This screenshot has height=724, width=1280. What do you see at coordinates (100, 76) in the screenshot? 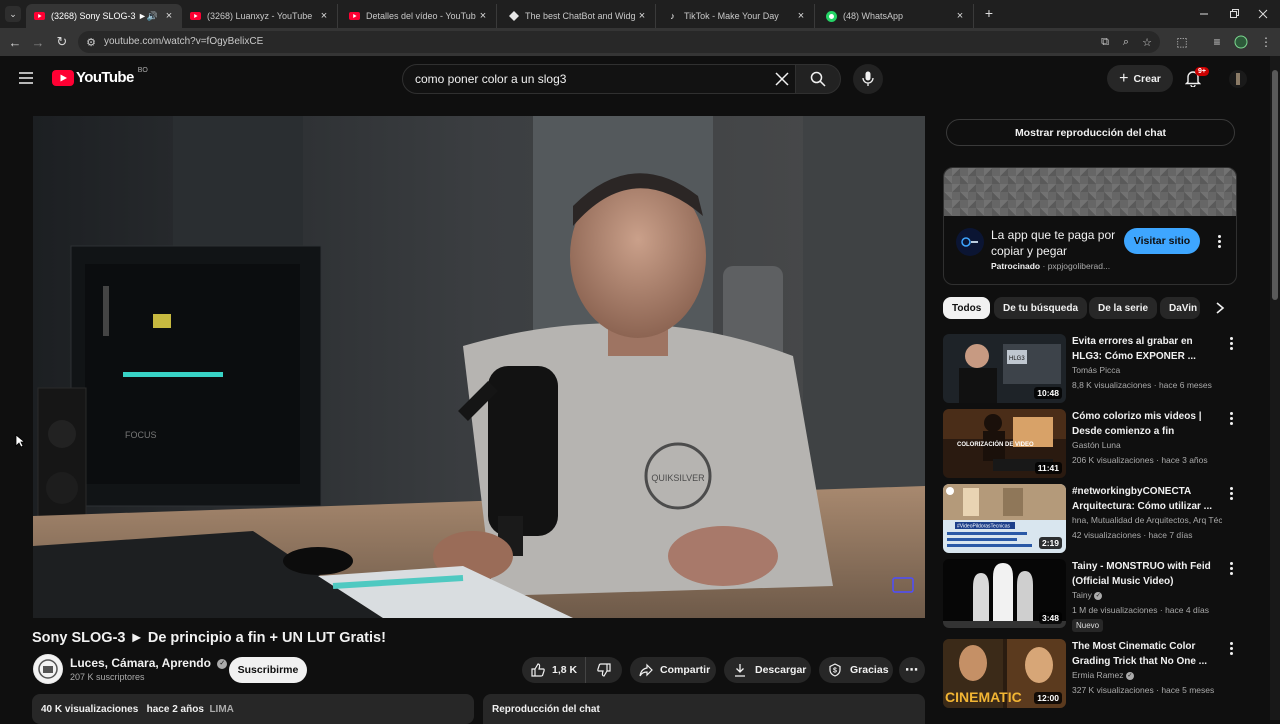
I see `youtube-logo: YouTube BO` at bounding box center [100, 76].